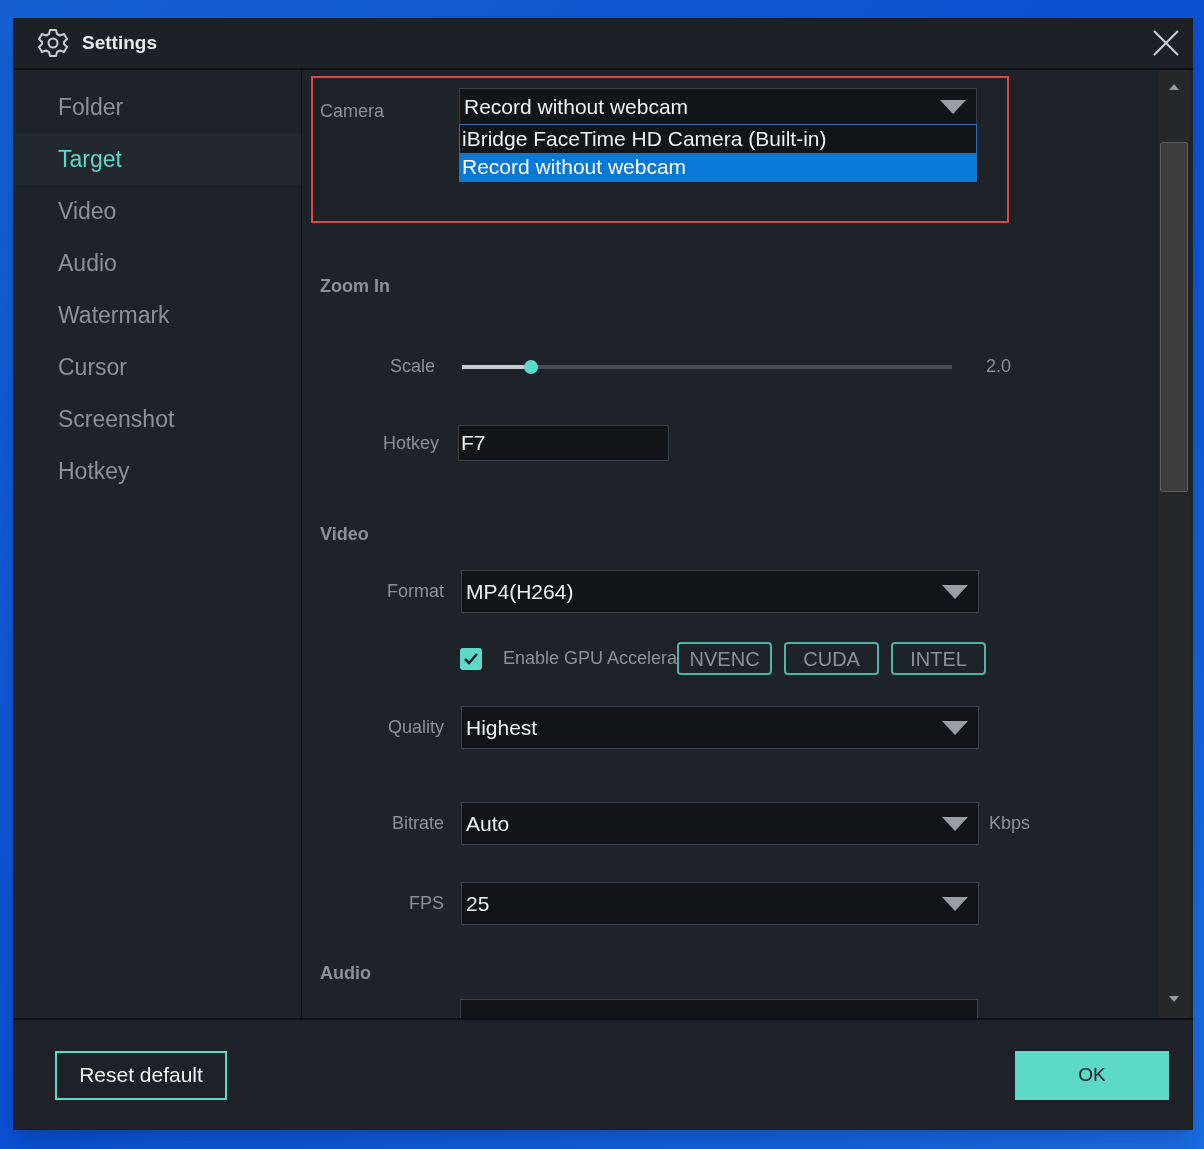 Image resolution: width=1204 pixels, height=1149 pixels. Describe the element at coordinates (718, 107) in the screenshot. I see `camera-dropdown: Record without webcam` at that location.